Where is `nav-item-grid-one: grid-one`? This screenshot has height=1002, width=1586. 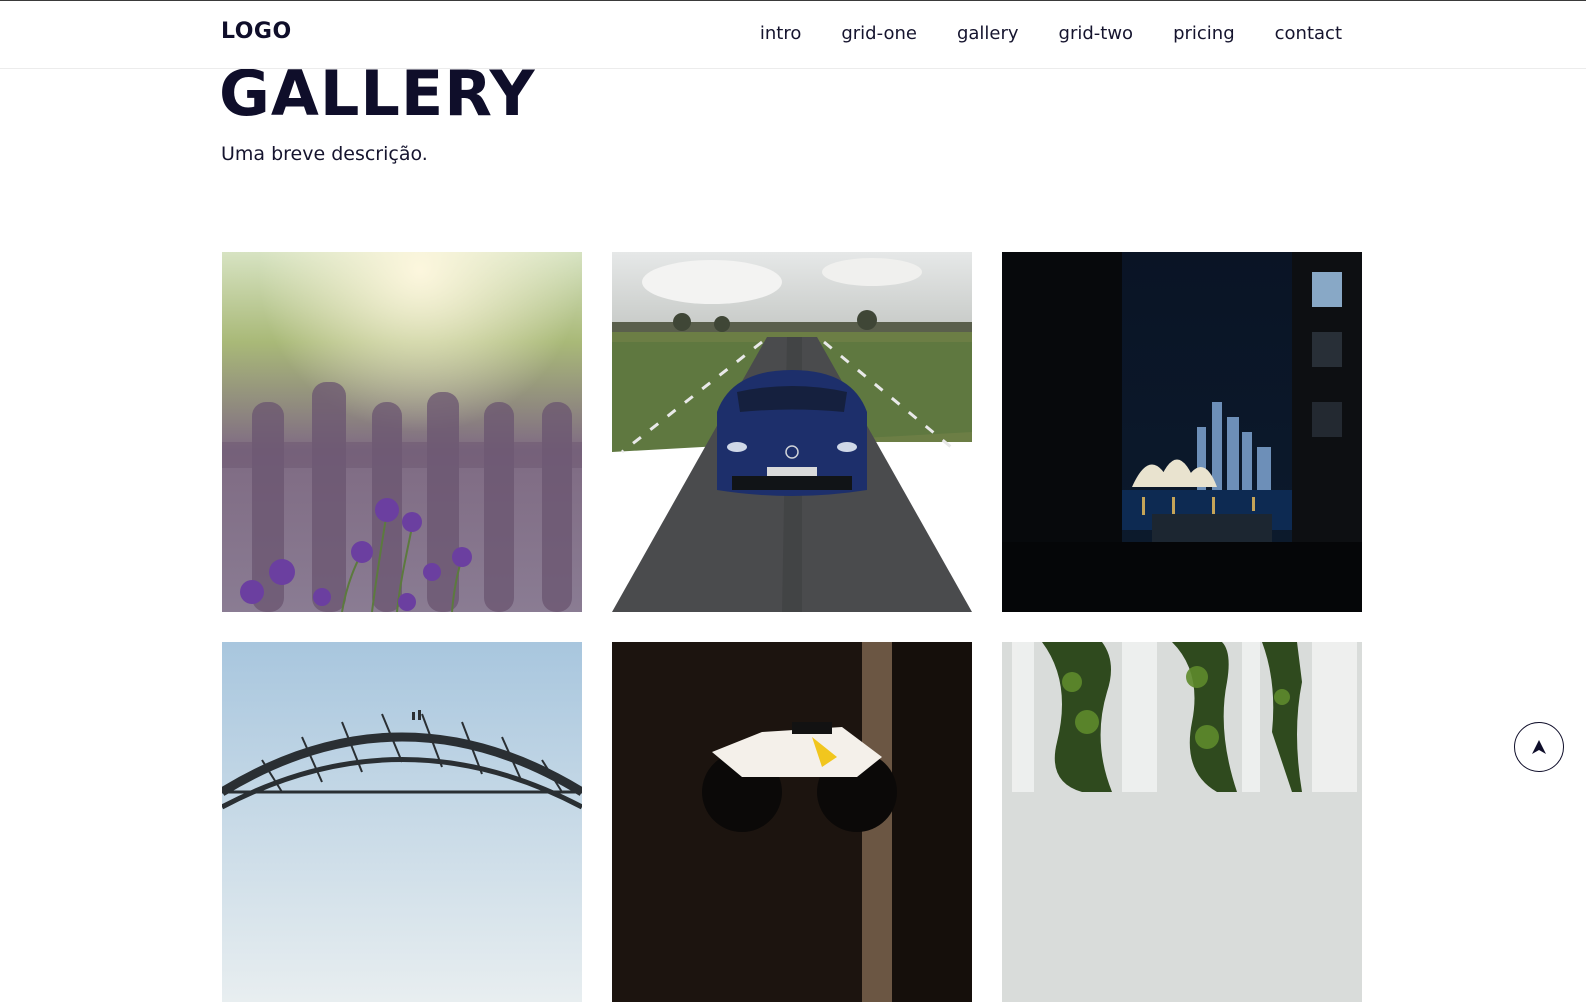 nav-item-grid-one: grid-one is located at coordinates (879, 33).